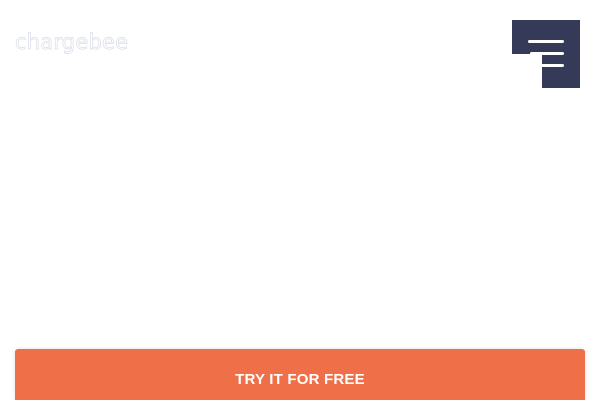 The image size is (600, 400). What do you see at coordinates (546, 65) in the screenshot?
I see `hamburger-line-bottom` at bounding box center [546, 65].